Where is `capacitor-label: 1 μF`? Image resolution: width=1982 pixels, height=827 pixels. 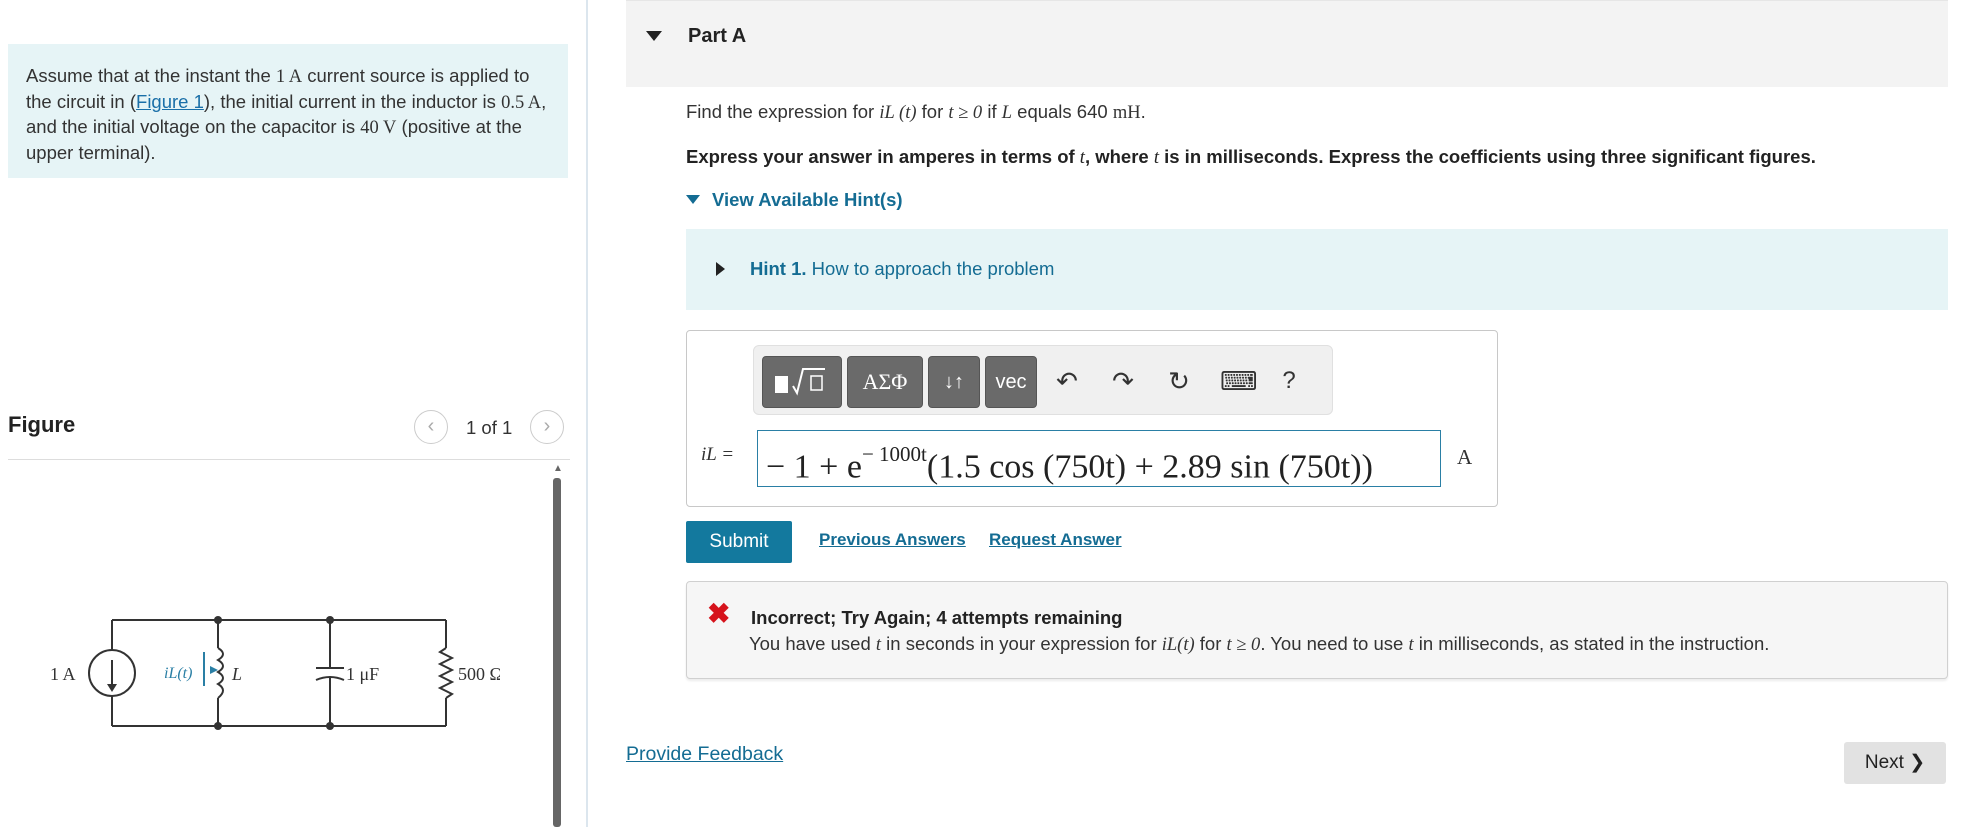 capacitor-label: 1 μF is located at coordinates (362, 674).